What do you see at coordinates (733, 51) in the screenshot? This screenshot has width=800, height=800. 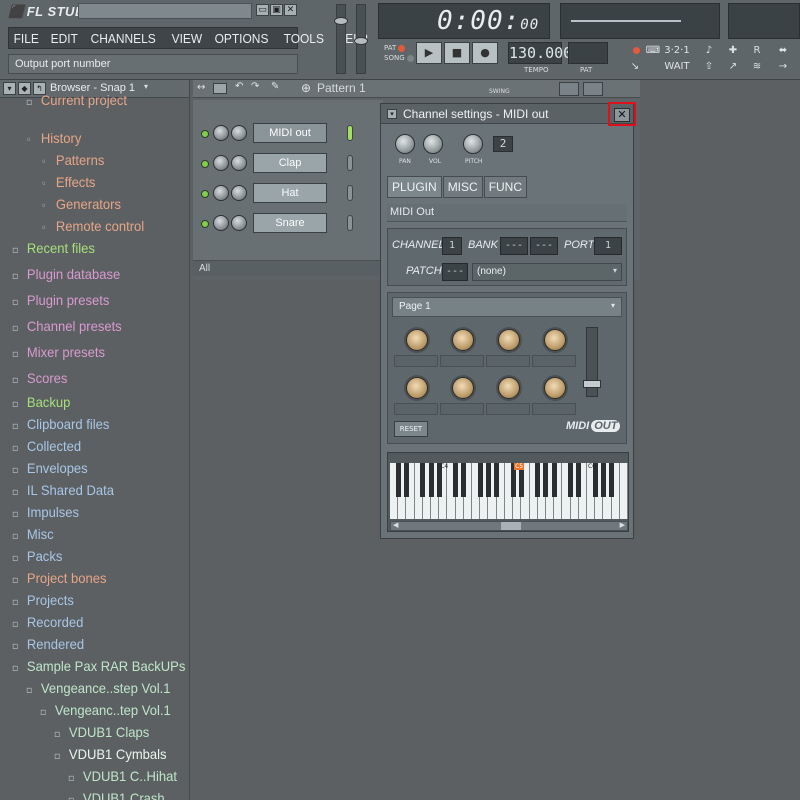 I see `blend-notes-icon: ✚` at bounding box center [733, 51].